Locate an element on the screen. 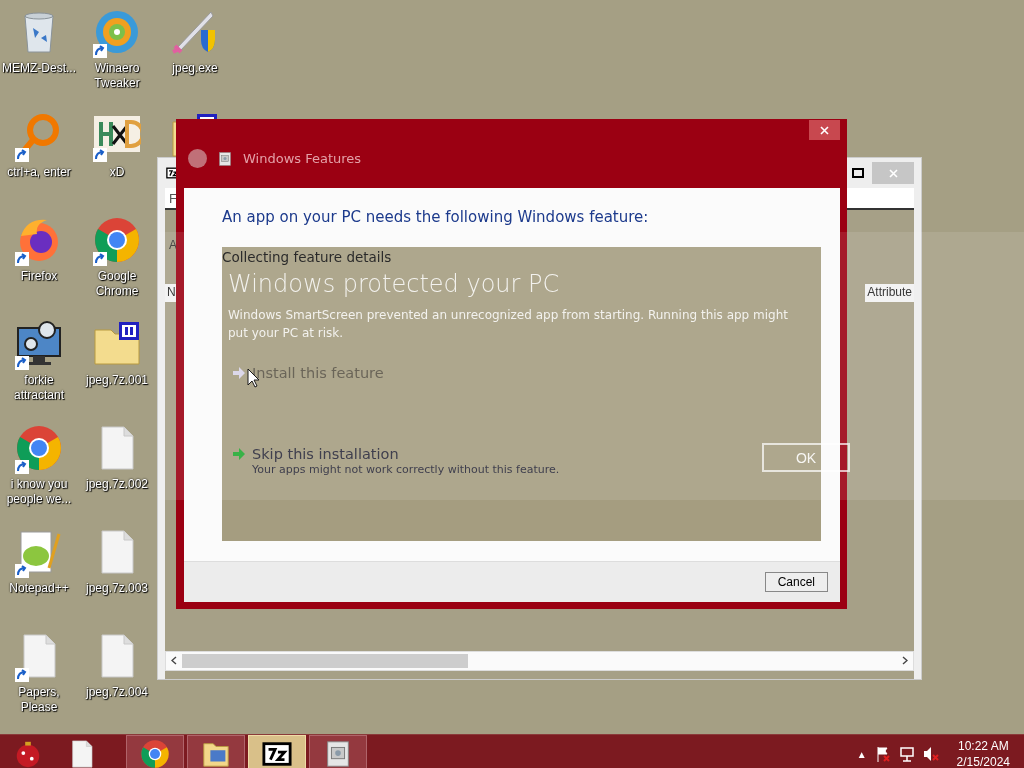  icon-label: Google Chrome is located at coordinates (117, 284).